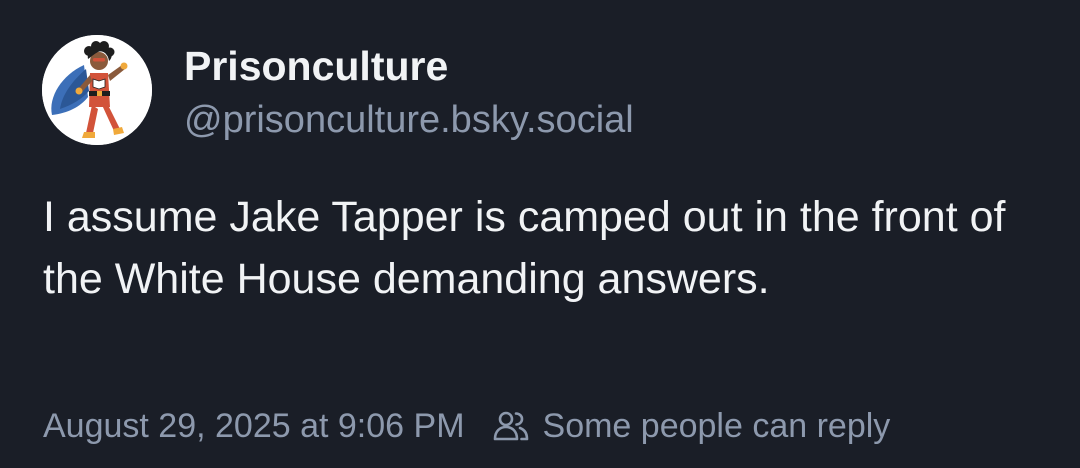  Describe the element at coordinates (716, 426) in the screenshot. I see `reply-setting-label: Some people can reply` at that location.